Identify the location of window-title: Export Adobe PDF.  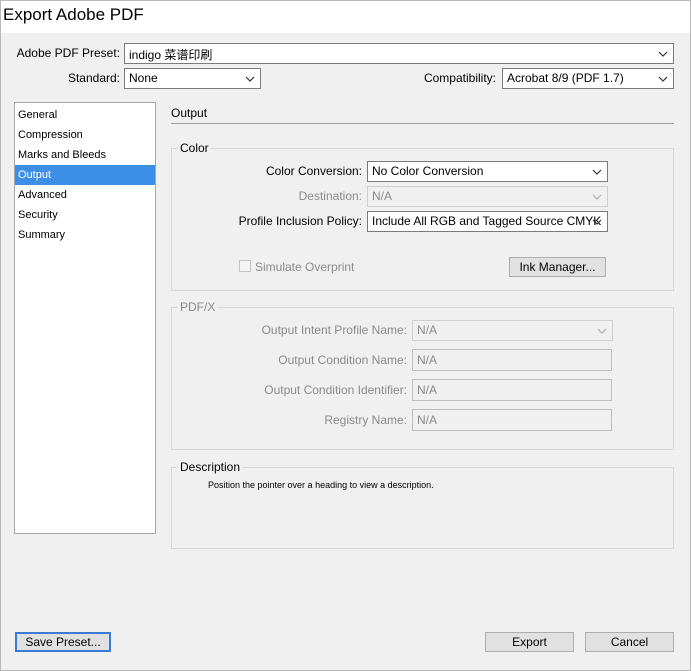
(73, 14).